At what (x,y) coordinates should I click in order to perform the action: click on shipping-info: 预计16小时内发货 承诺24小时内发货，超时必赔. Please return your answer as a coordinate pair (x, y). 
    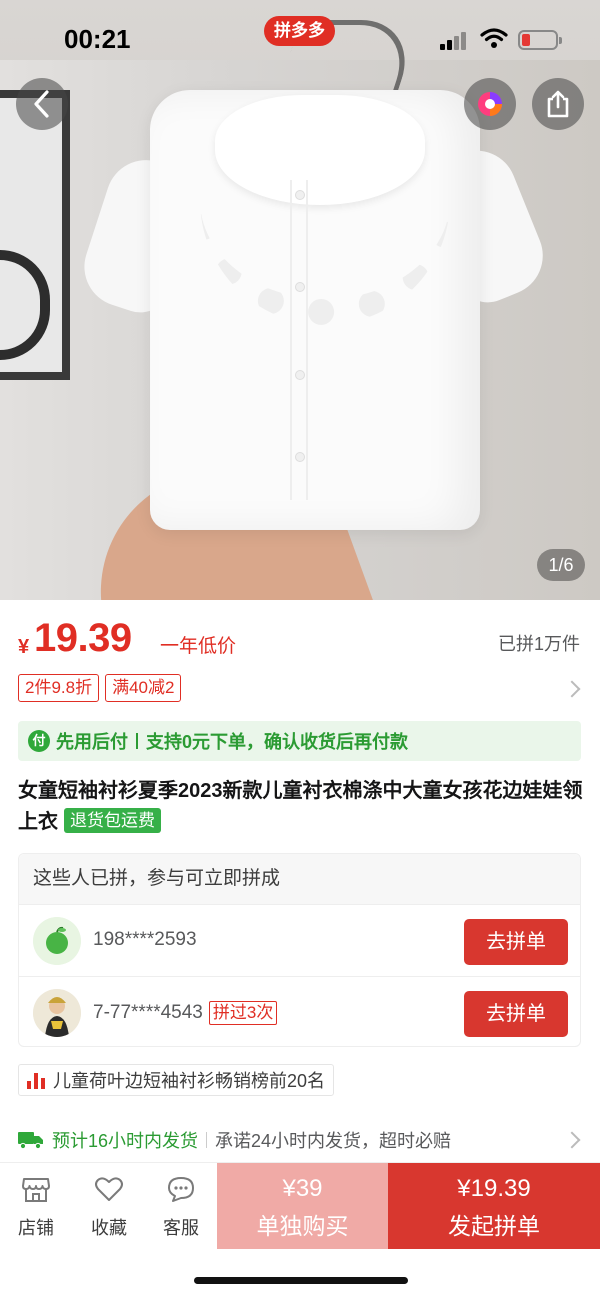
    Looking at the image, I should click on (303, 1140).